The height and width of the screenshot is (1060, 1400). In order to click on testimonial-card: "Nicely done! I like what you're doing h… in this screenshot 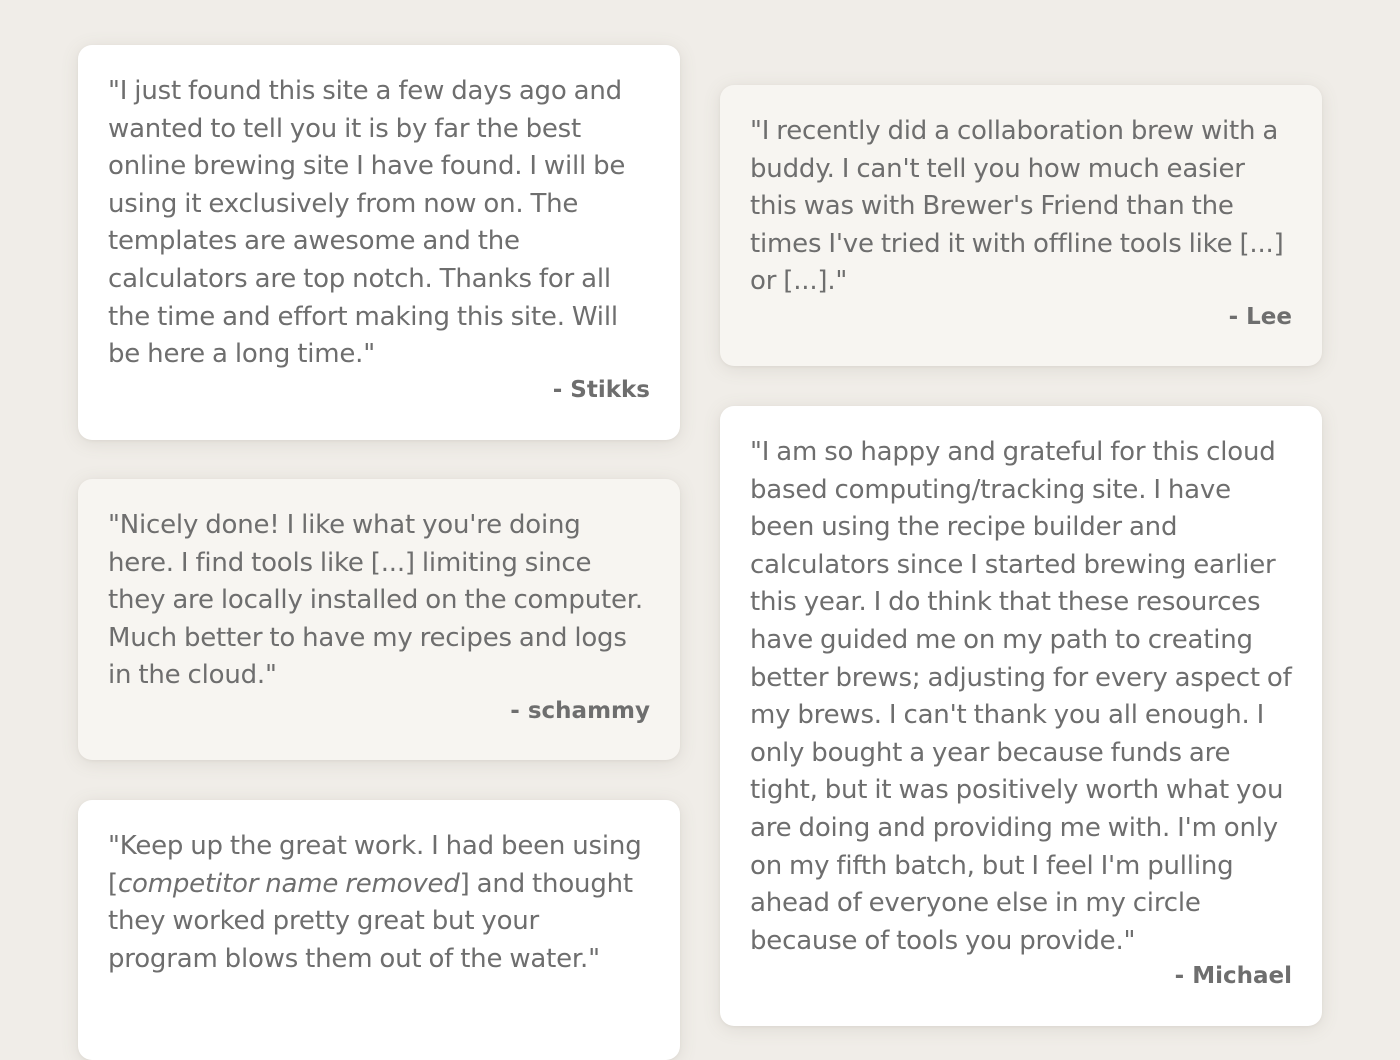, I will do `click(379, 619)`.